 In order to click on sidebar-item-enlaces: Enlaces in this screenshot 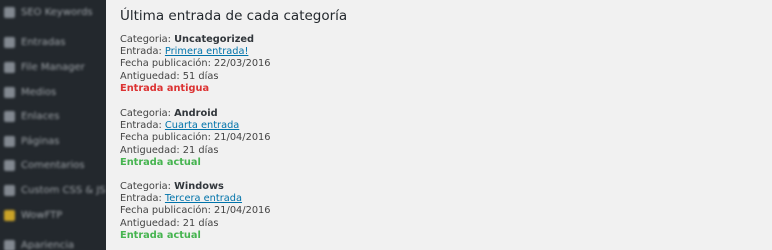, I will do `click(53, 116)`.